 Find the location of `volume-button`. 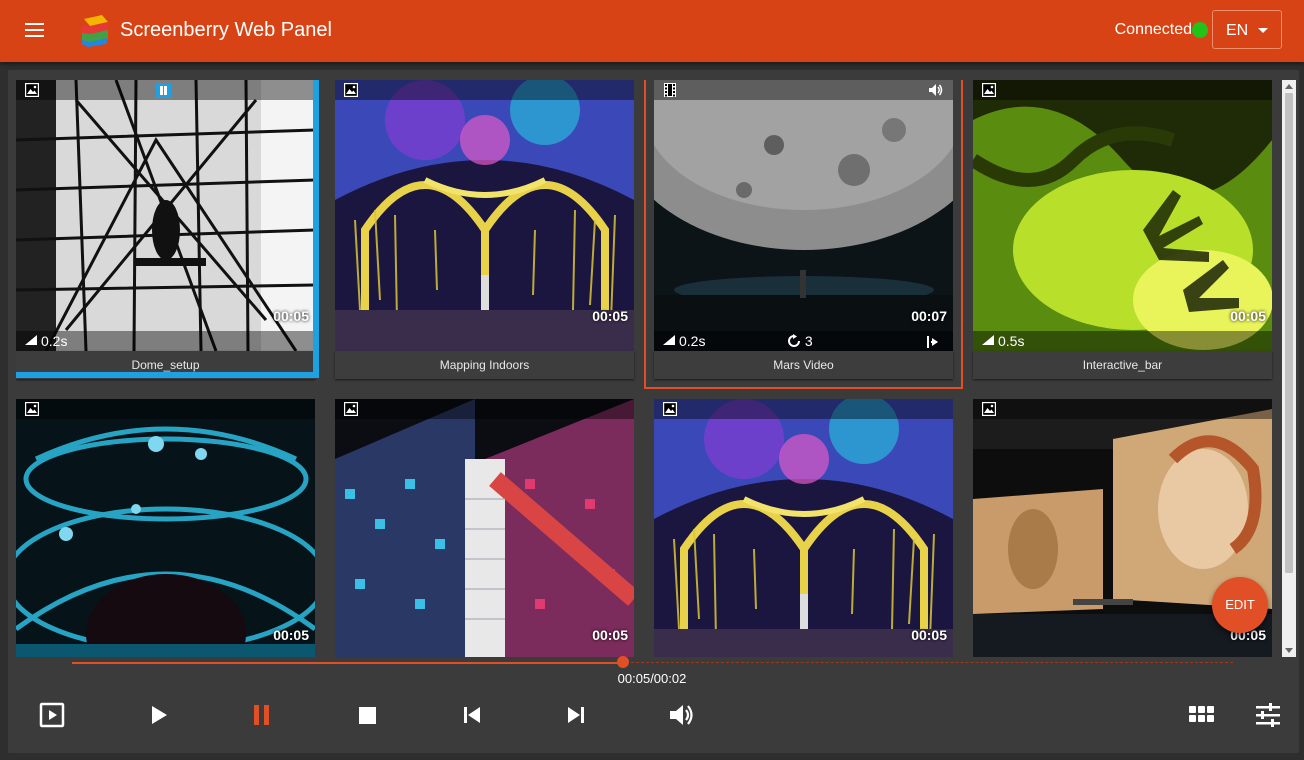

volume-button is located at coordinates (681, 715).